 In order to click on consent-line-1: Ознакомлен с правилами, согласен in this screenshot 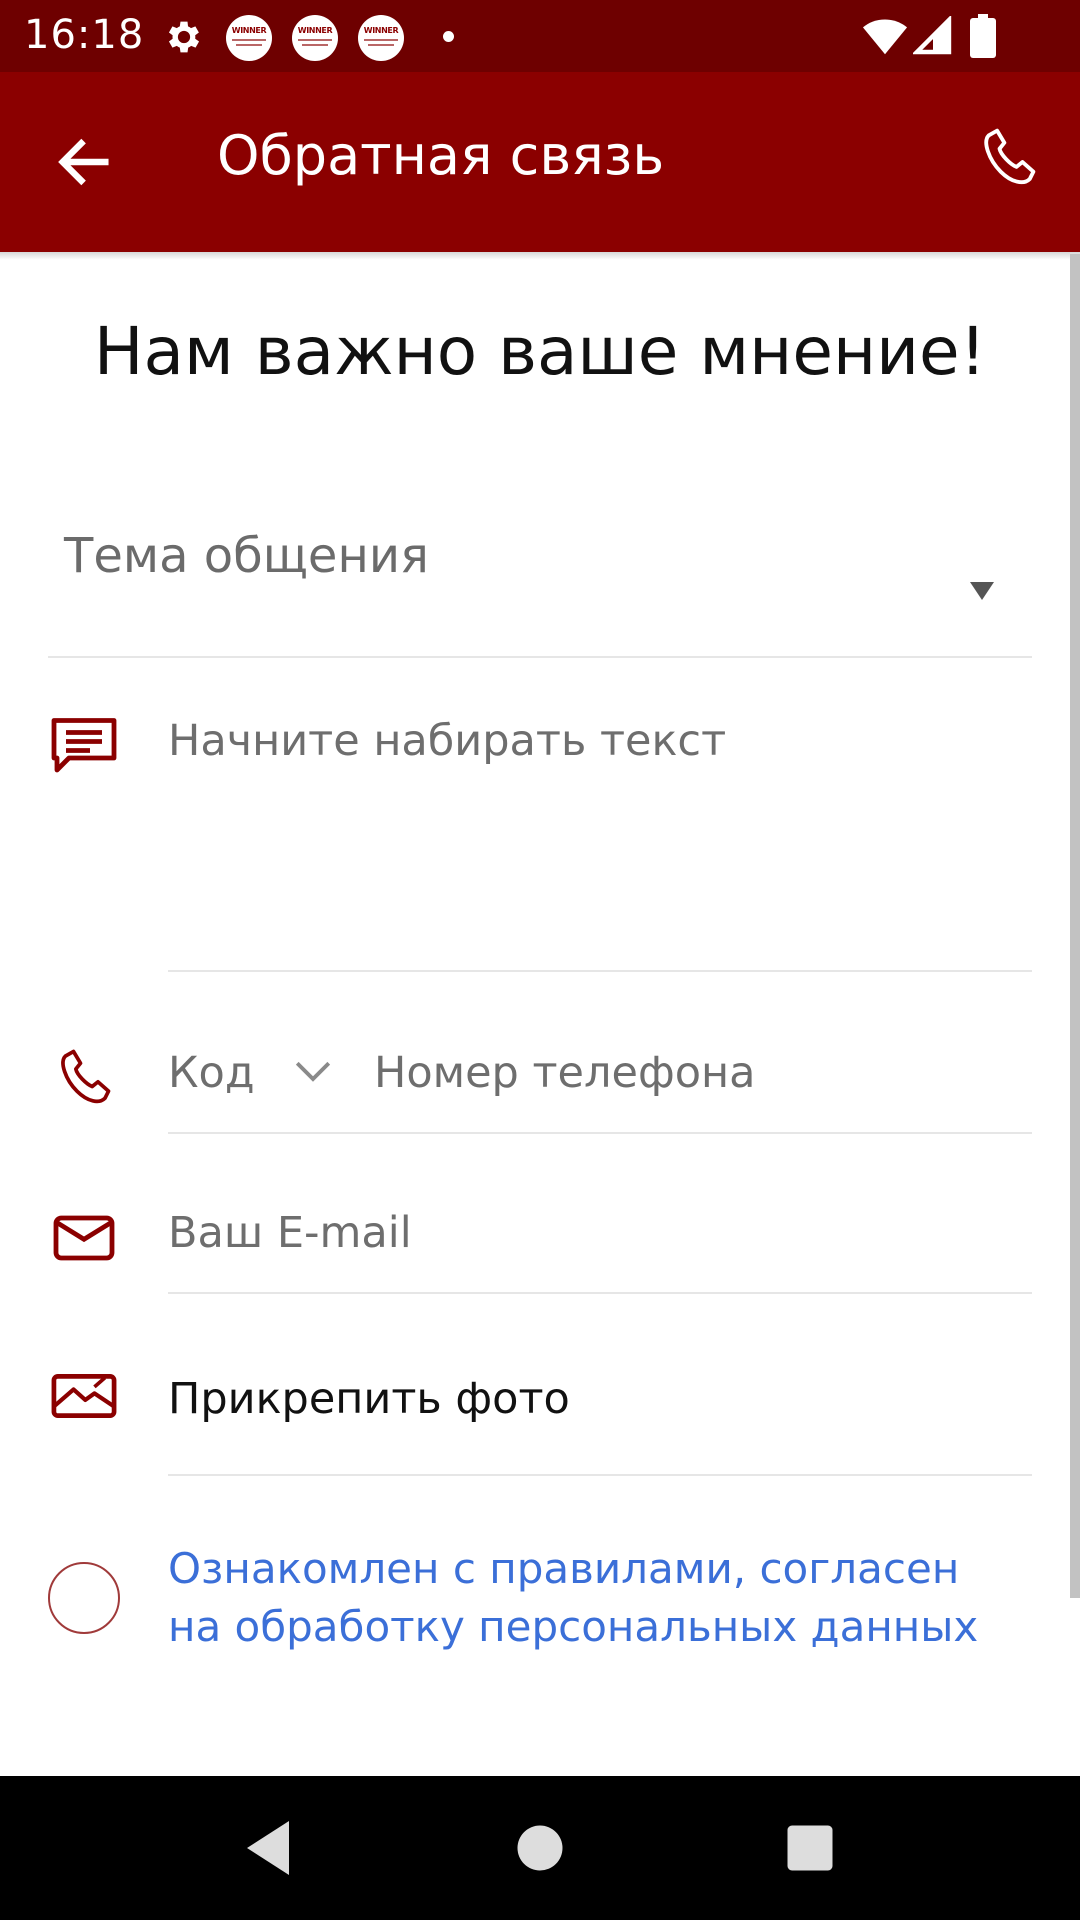, I will do `click(564, 1568)`.